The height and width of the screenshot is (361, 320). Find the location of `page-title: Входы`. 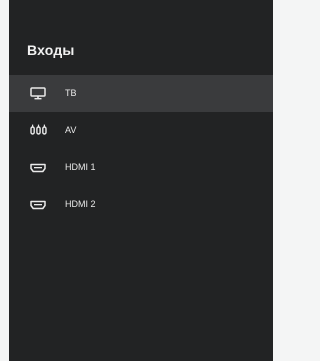

page-title: Входы is located at coordinates (51, 50).